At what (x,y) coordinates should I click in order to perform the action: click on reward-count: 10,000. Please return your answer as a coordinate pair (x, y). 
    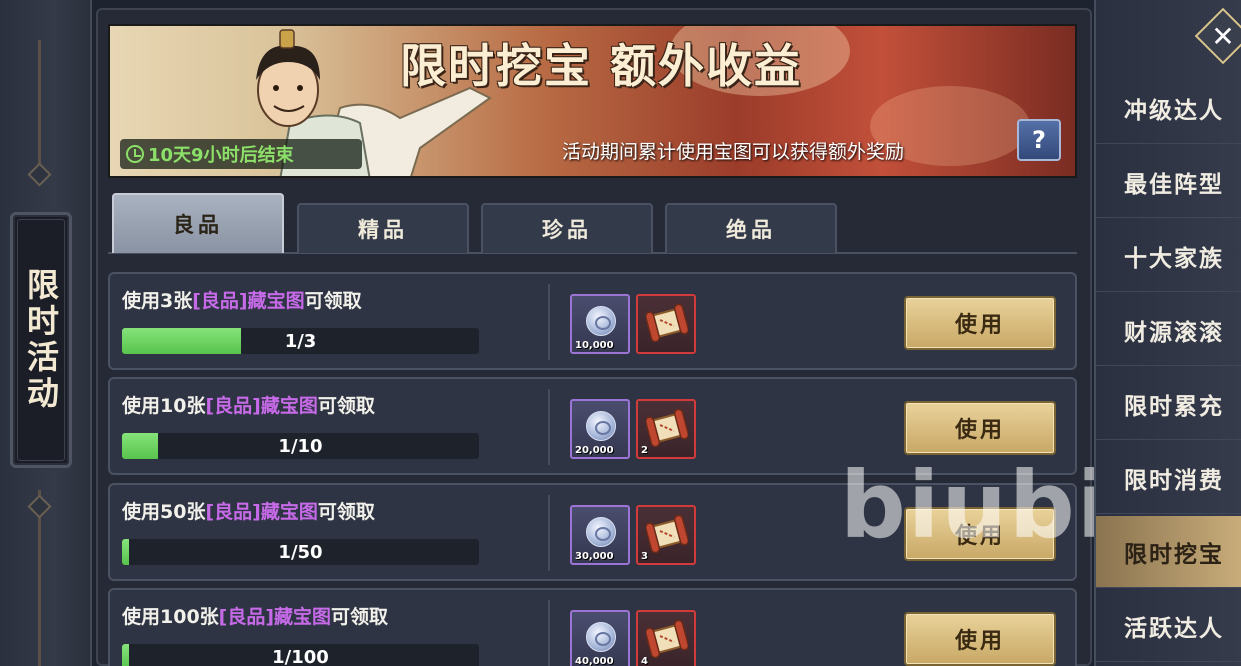
    Looking at the image, I should click on (594, 345).